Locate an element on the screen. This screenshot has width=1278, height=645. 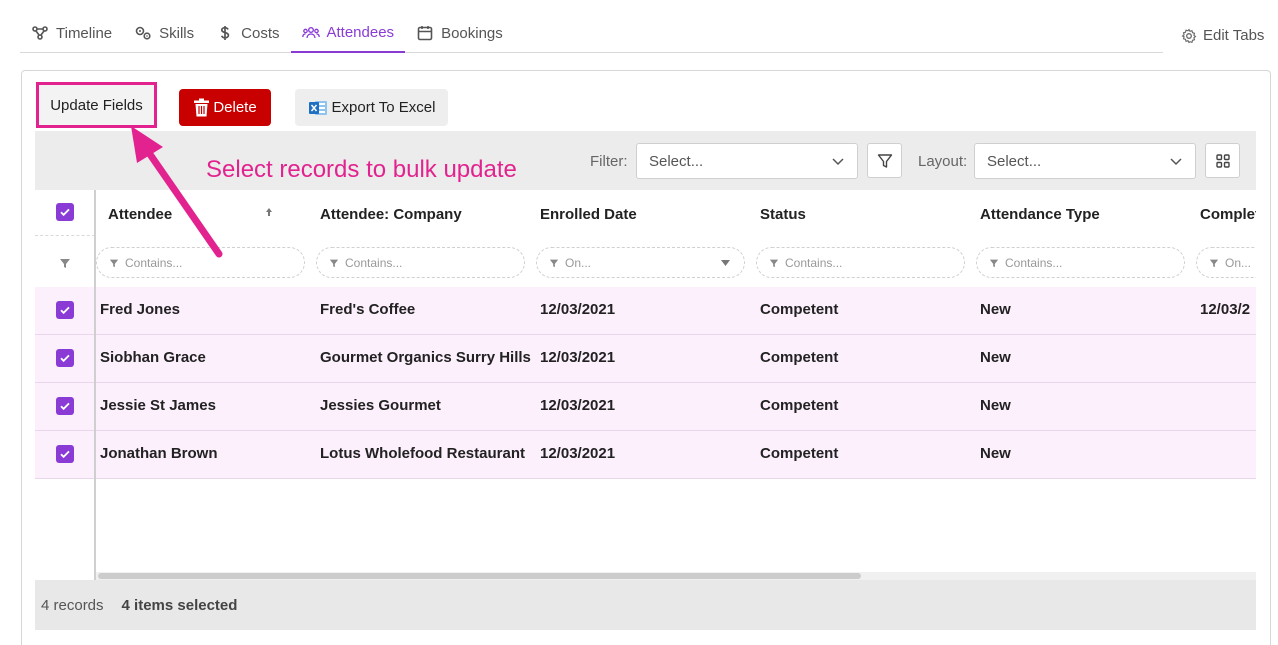
grid-footer: 4 records 4 items selected is located at coordinates (645, 605).